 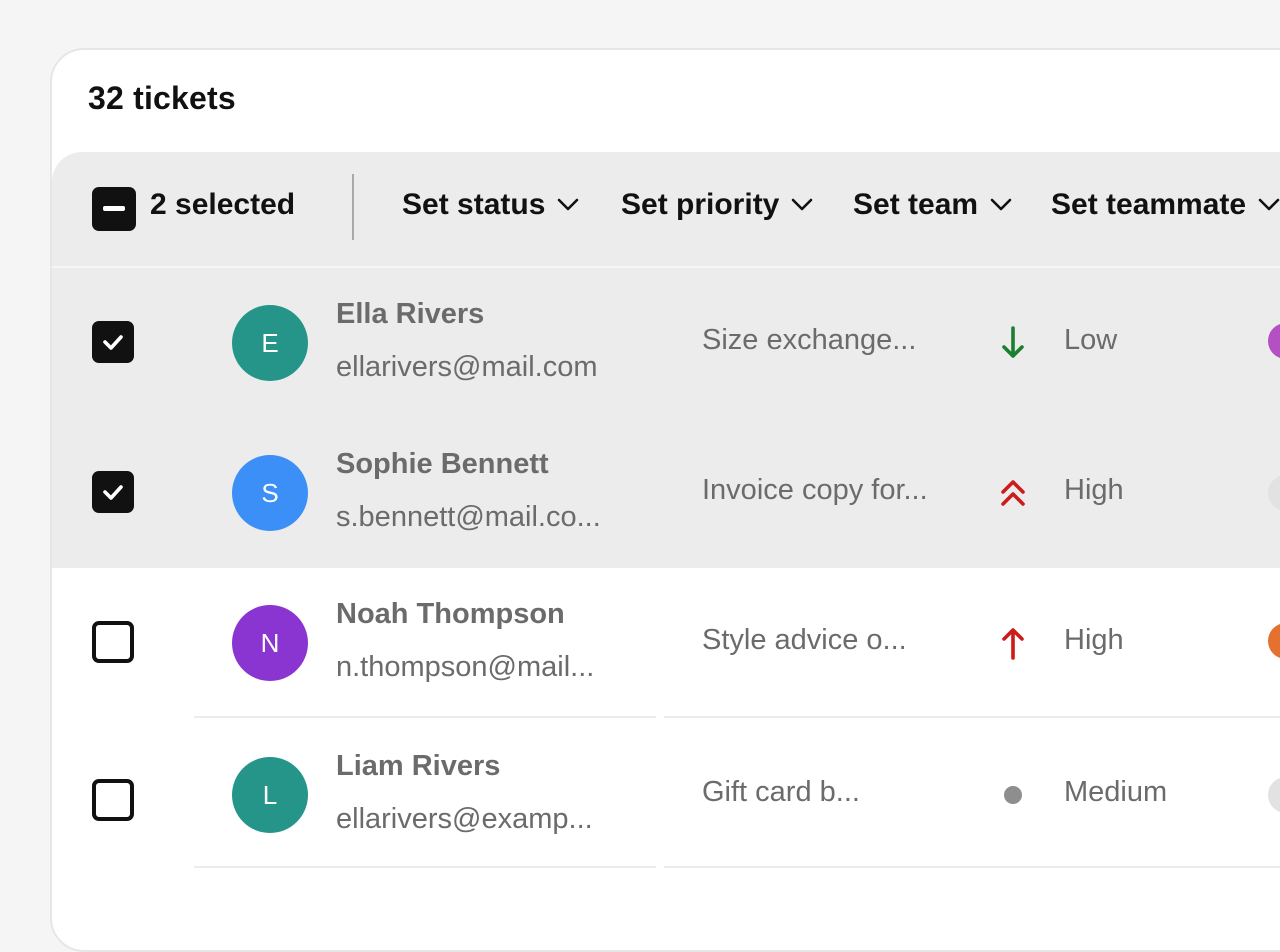 I want to click on priority-label: Medium, so click(x=1116, y=792).